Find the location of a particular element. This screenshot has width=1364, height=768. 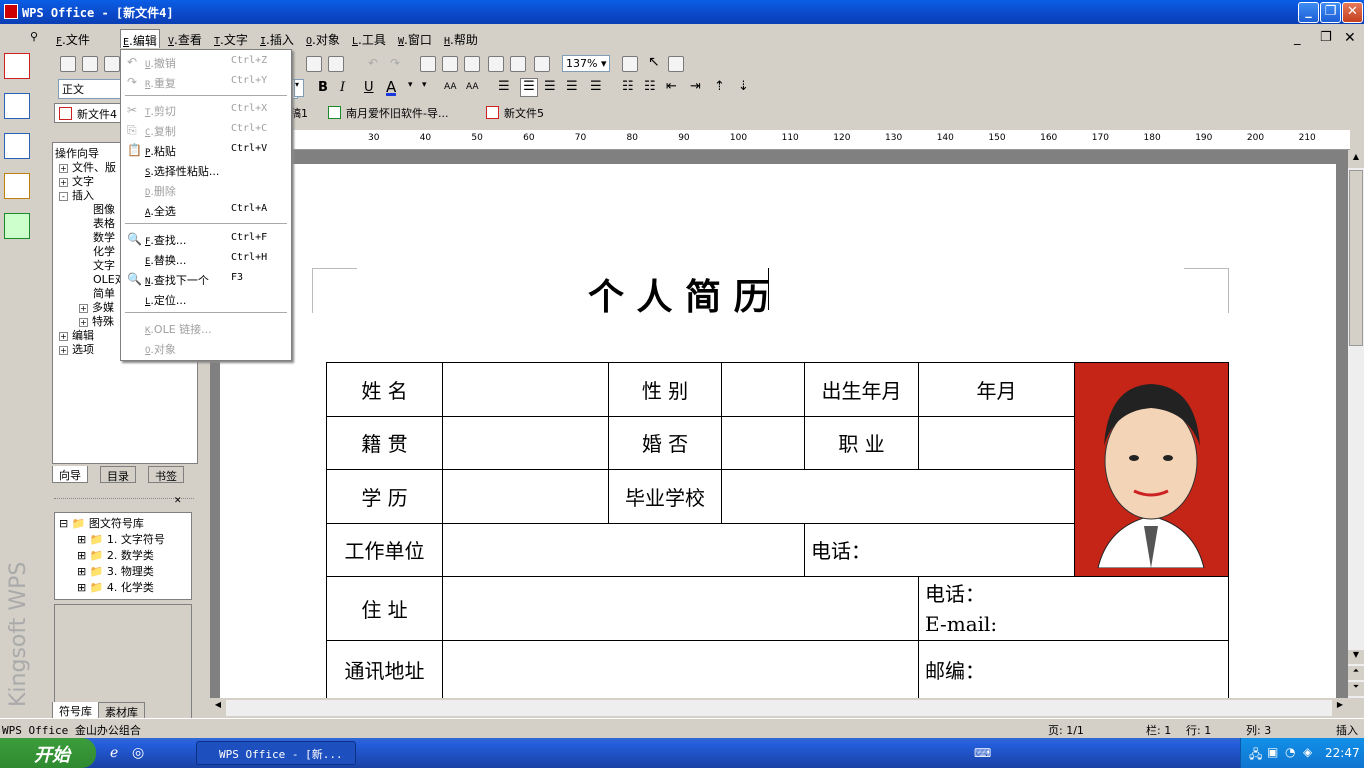

menu-item-delete: D.删除 is located at coordinates (160, 191).